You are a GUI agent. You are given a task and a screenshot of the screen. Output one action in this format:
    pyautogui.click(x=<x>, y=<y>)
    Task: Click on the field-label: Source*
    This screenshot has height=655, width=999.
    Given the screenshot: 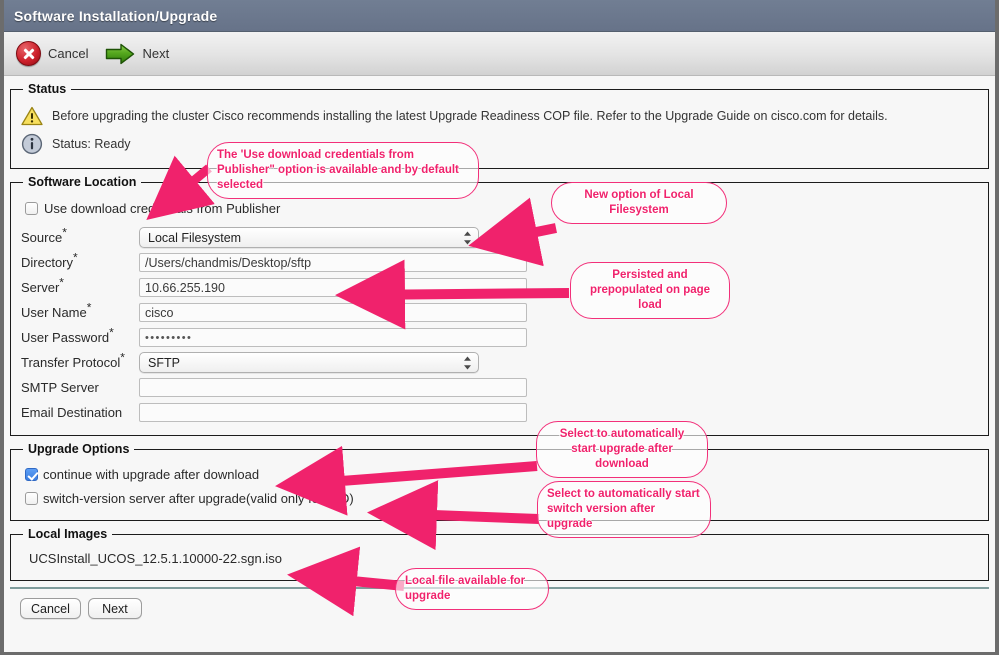 What is the action you would take?
    pyautogui.click(x=80, y=237)
    